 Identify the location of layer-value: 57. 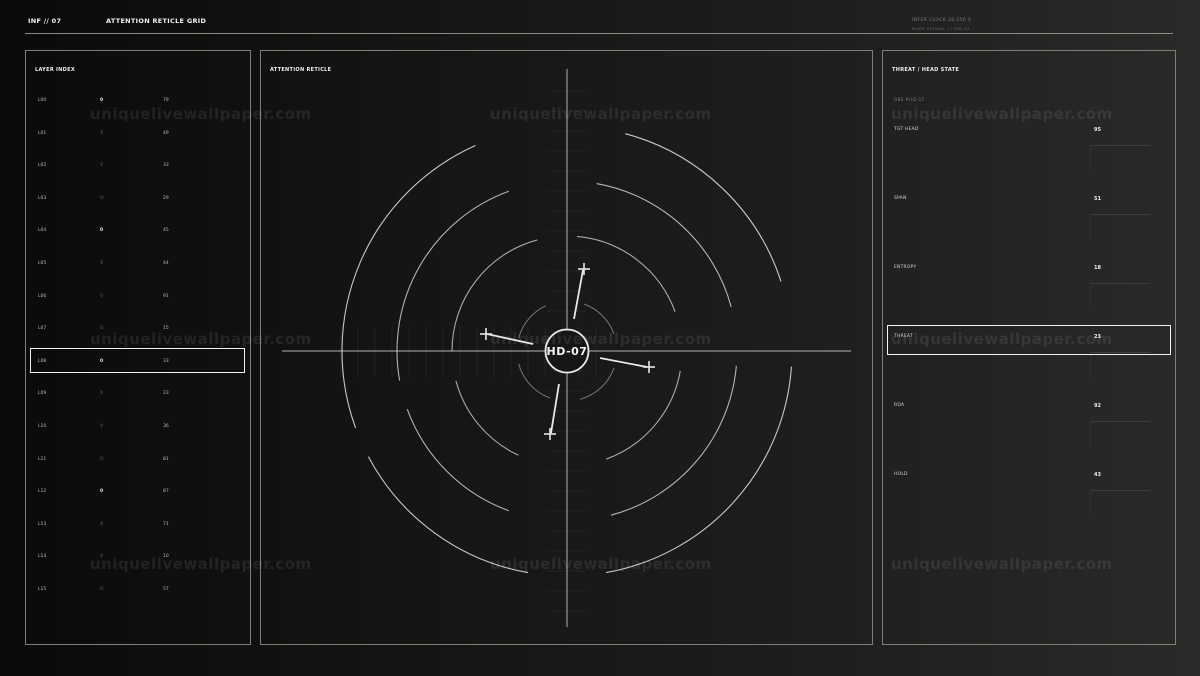
(166, 589).